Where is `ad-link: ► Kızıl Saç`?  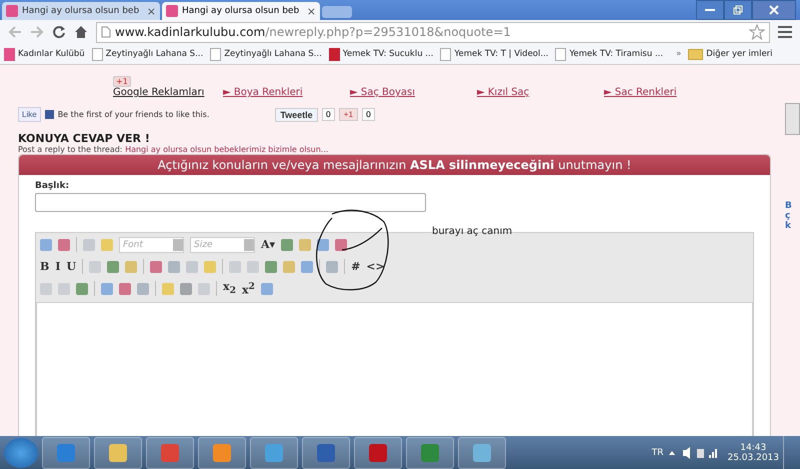 ad-link: ► Kızıl Saç is located at coordinates (540, 92).